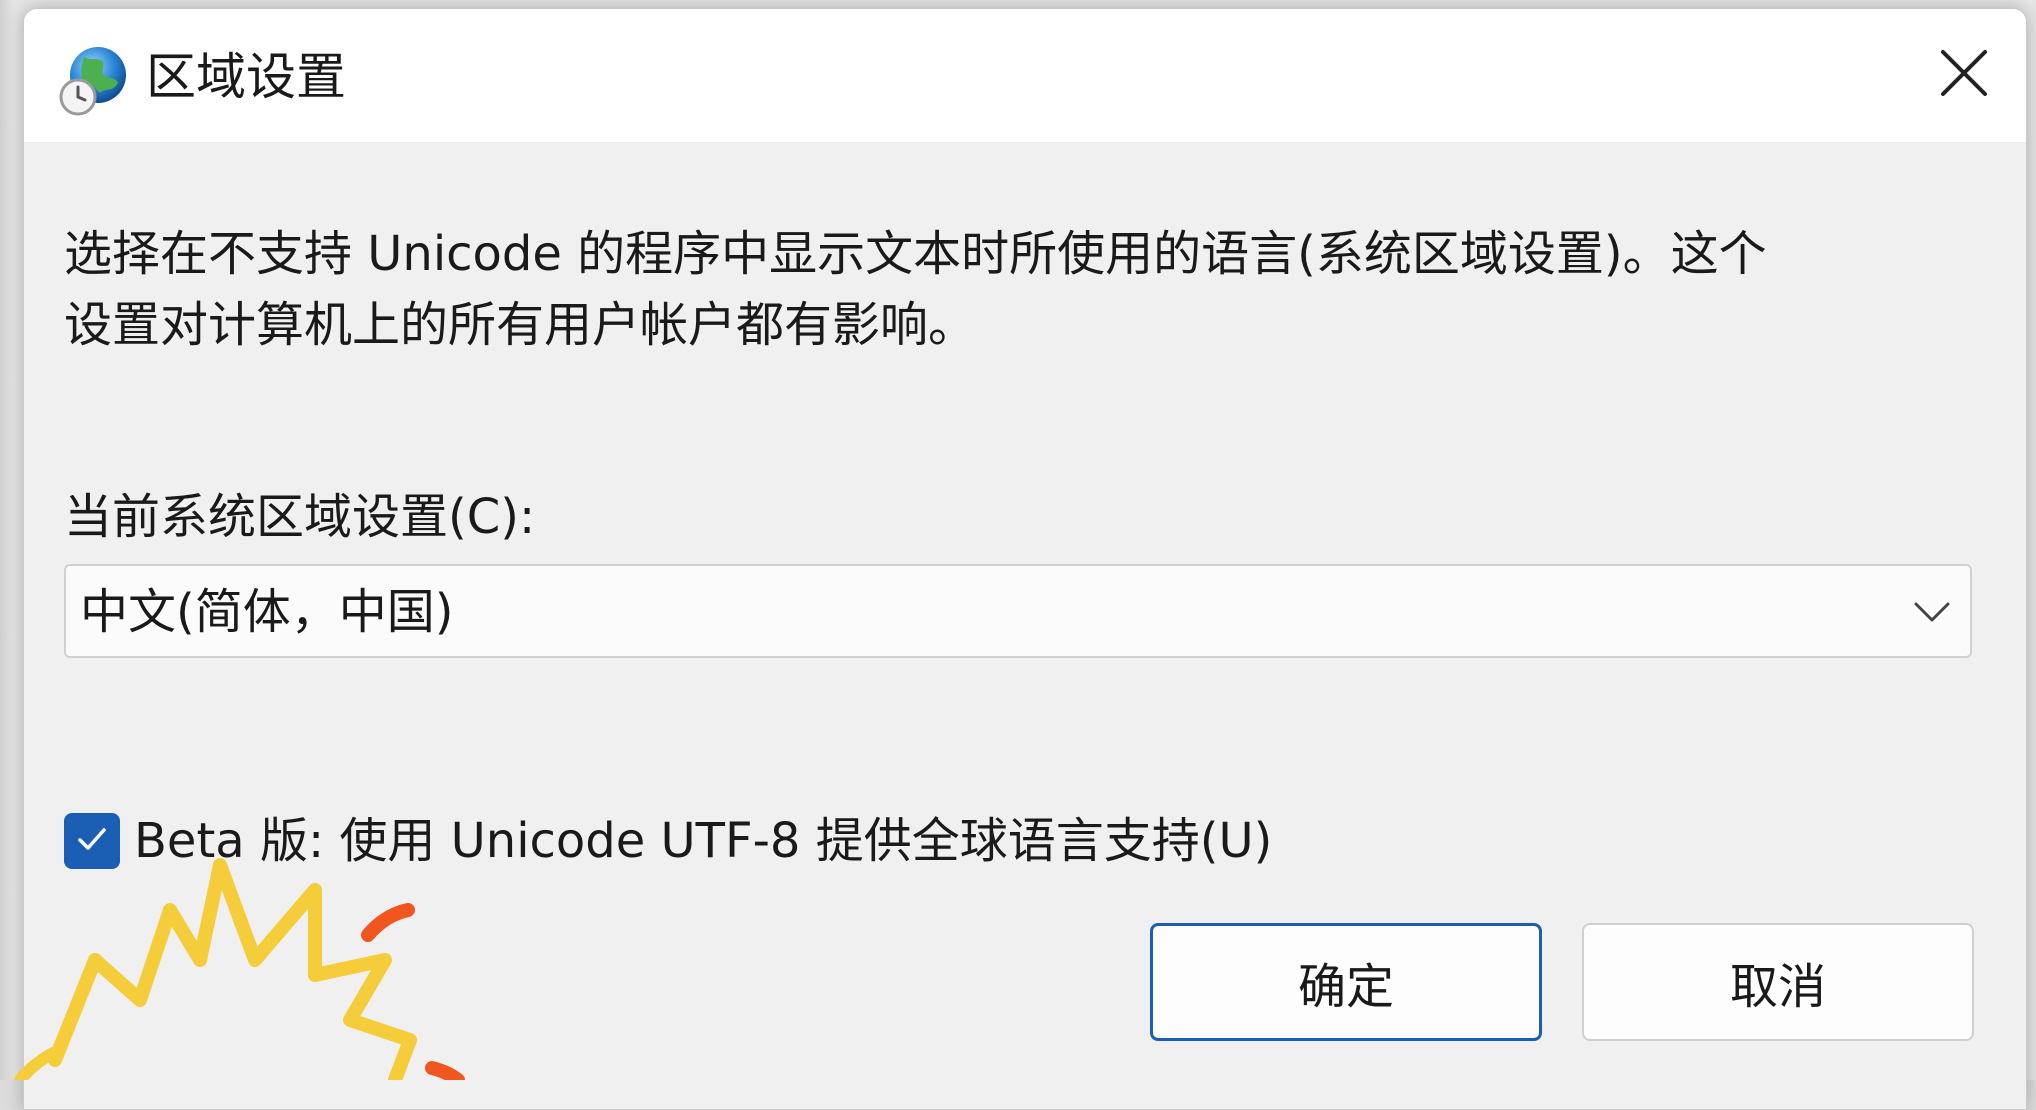 Image resolution: width=2036 pixels, height=1110 pixels. Describe the element at coordinates (520, 325) in the screenshot. I see `description-line-2: 设置对计算机上的所有用户帐户都有影响。` at that location.